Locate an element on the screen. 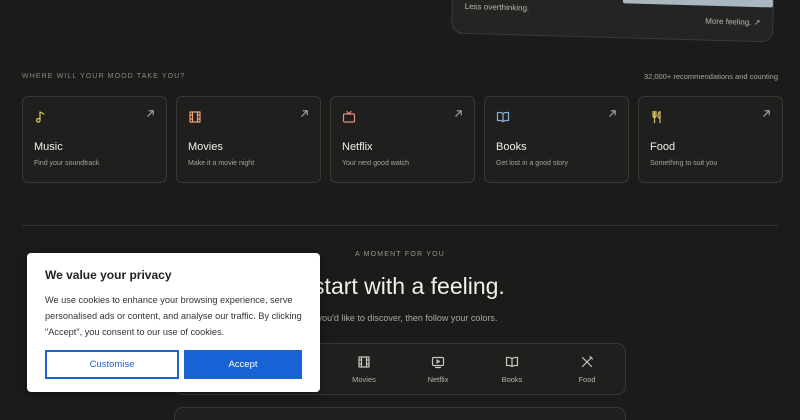 The height and width of the screenshot is (420, 800). selector-item-books: Books is located at coordinates (512, 369).